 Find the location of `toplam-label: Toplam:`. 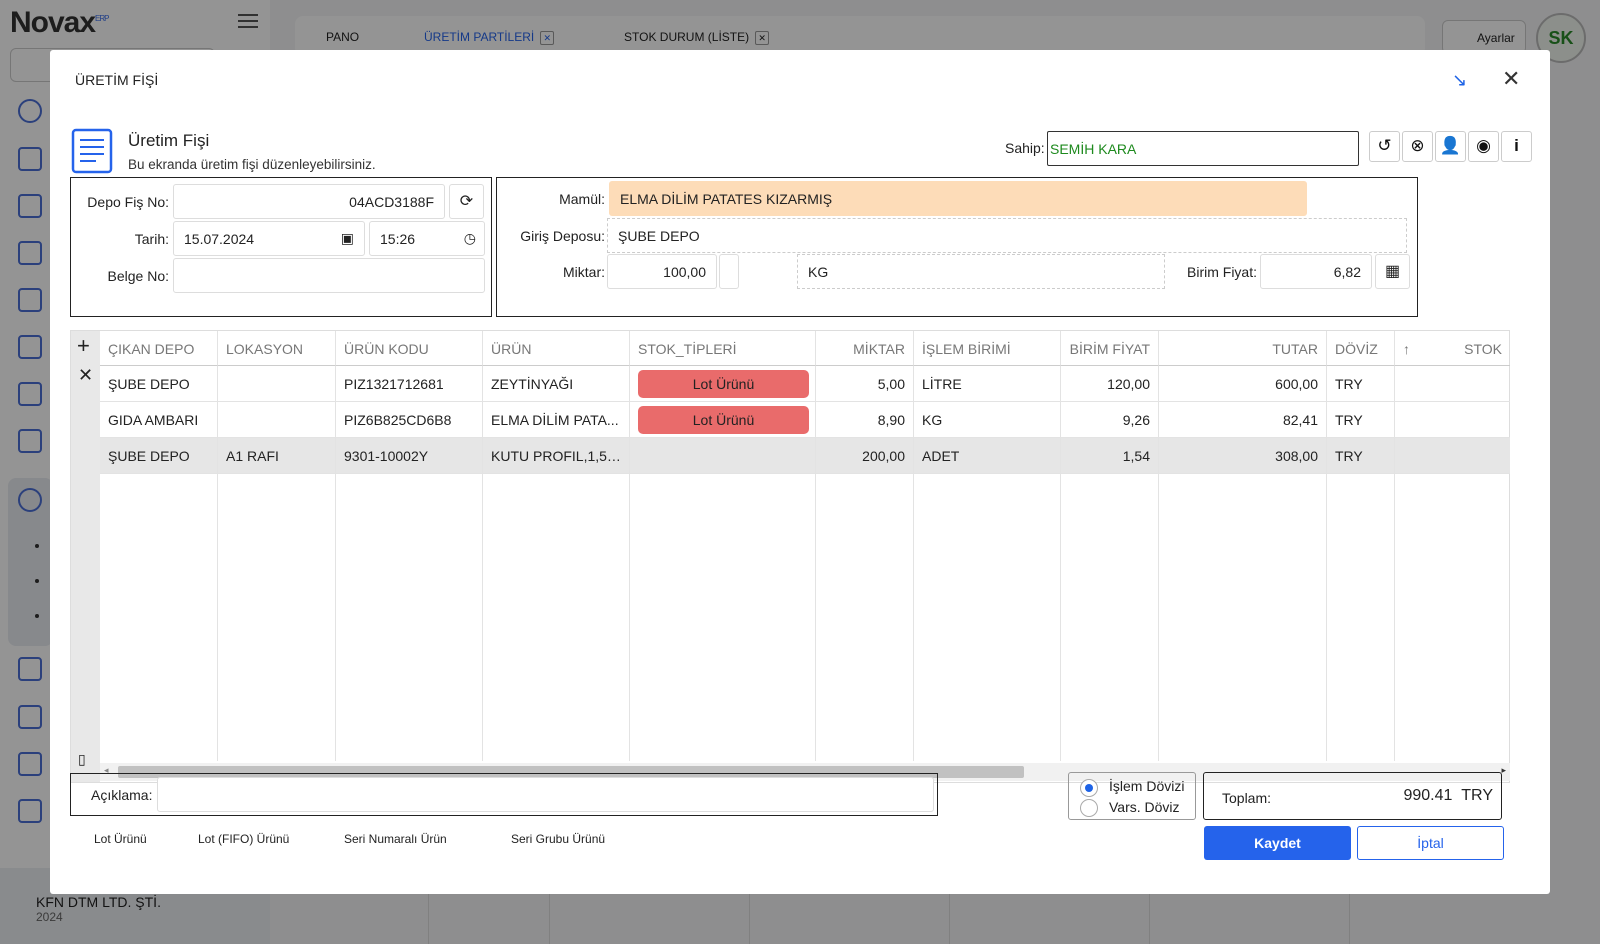

toplam-label: Toplam: is located at coordinates (1247, 798).